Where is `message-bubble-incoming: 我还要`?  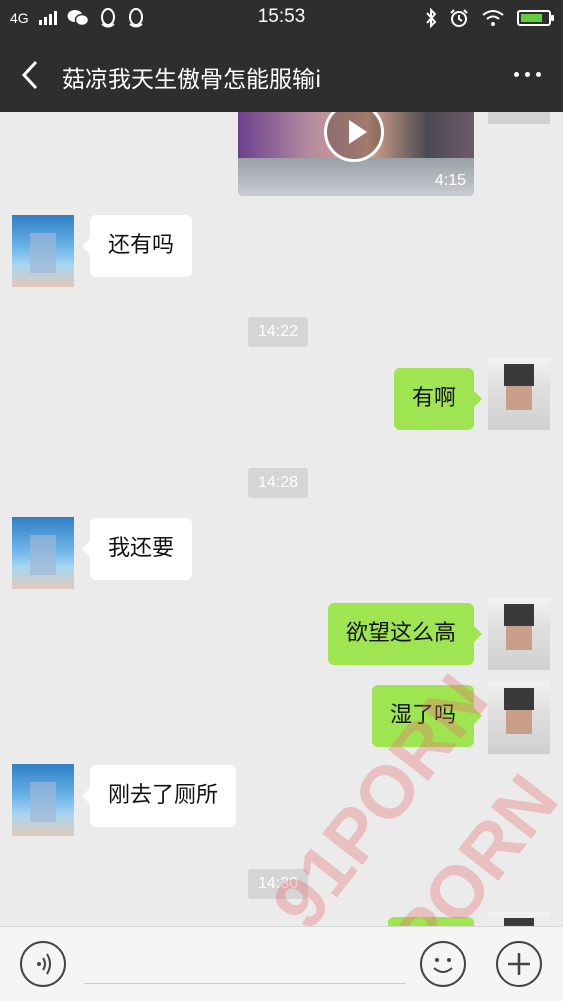
message-bubble-incoming: 我还要 is located at coordinates (137, 549).